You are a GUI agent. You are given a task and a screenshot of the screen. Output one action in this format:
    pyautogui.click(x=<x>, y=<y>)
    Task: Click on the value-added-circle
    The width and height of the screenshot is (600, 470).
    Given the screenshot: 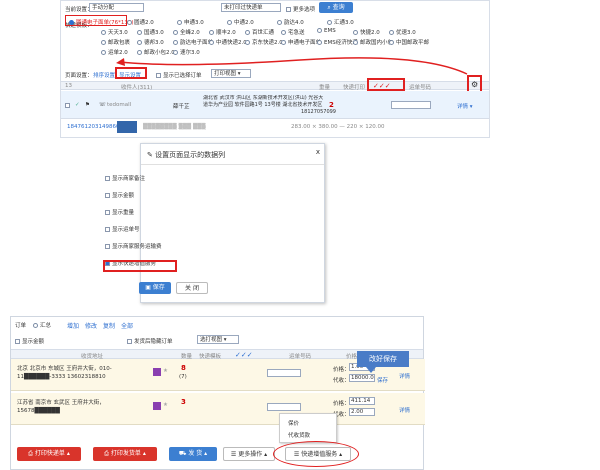 What is the action you would take?
    pyautogui.click(x=316, y=454)
    